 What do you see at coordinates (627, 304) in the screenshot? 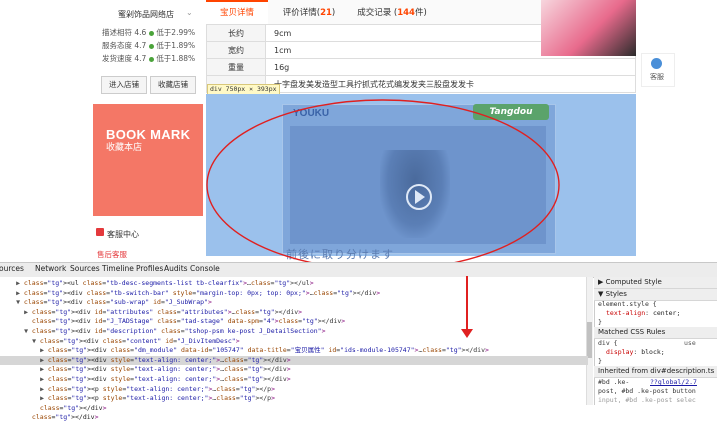
I see `element-style-rule: element.style {` at bounding box center [627, 304].